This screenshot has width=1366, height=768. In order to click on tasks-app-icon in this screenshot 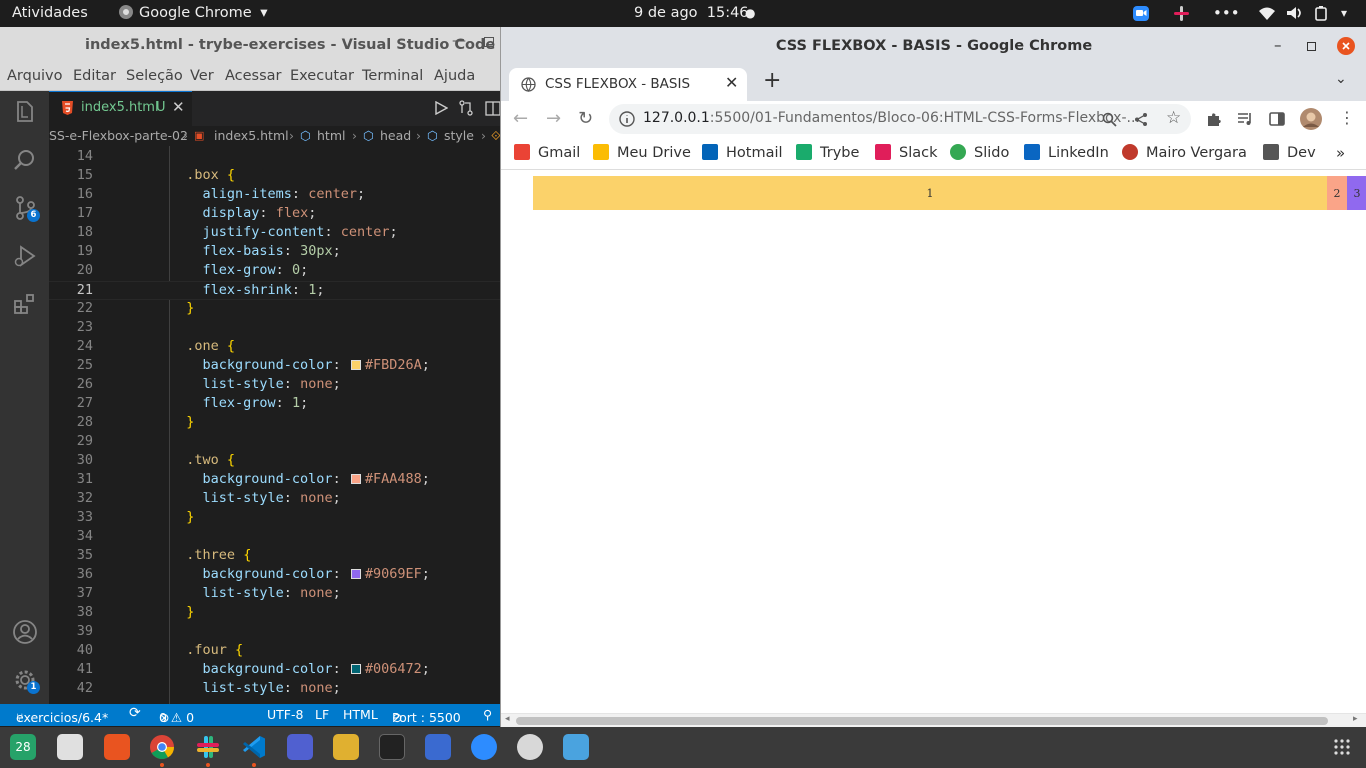, I will do `click(438, 747)`.